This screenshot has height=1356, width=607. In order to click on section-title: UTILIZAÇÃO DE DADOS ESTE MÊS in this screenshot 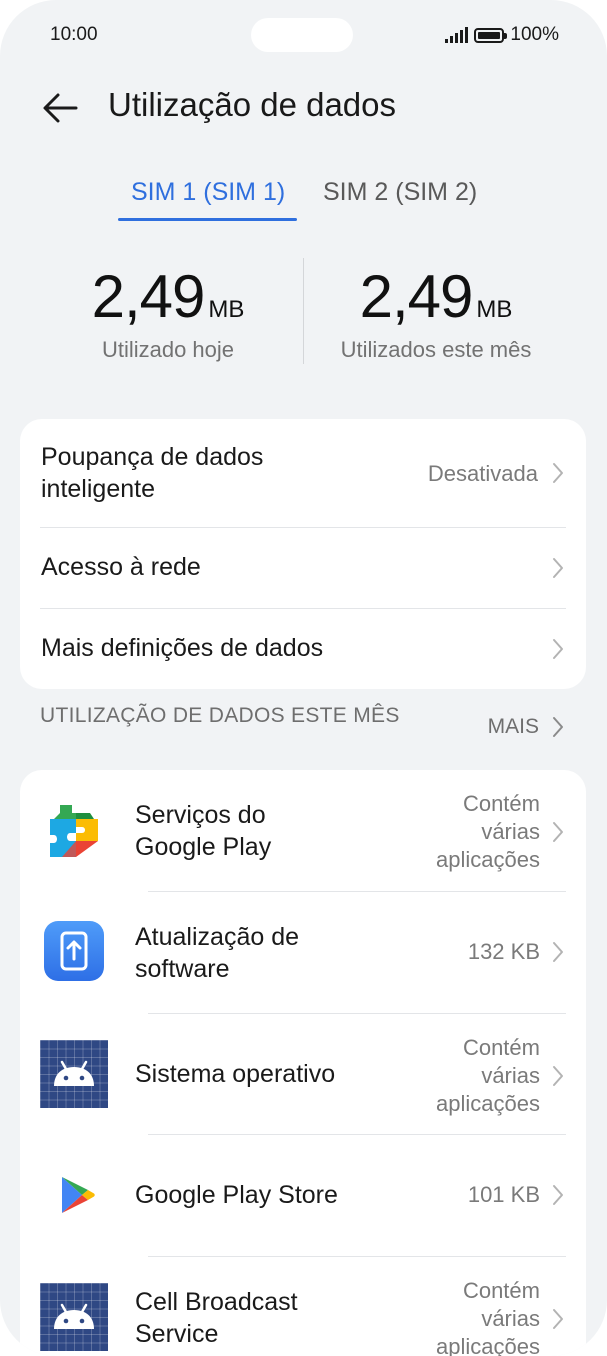, I will do `click(220, 715)`.